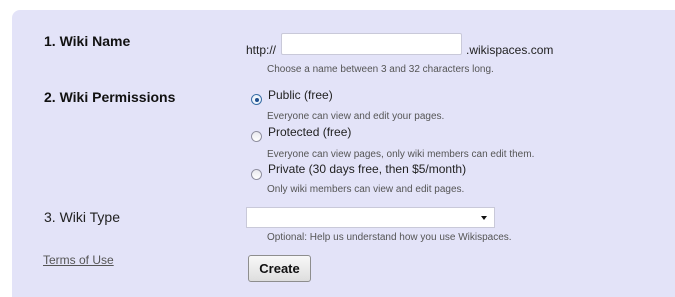 The width and height of the screenshot is (675, 297). Describe the element at coordinates (87, 41) in the screenshot. I see `wiki-name-label: 1. Wiki Name` at that location.